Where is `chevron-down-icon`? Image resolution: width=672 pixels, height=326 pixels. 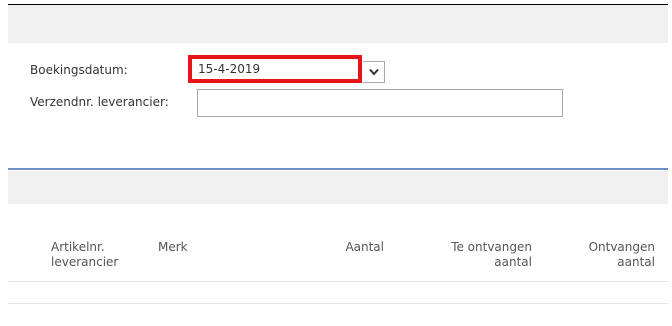 chevron-down-icon is located at coordinates (373, 72).